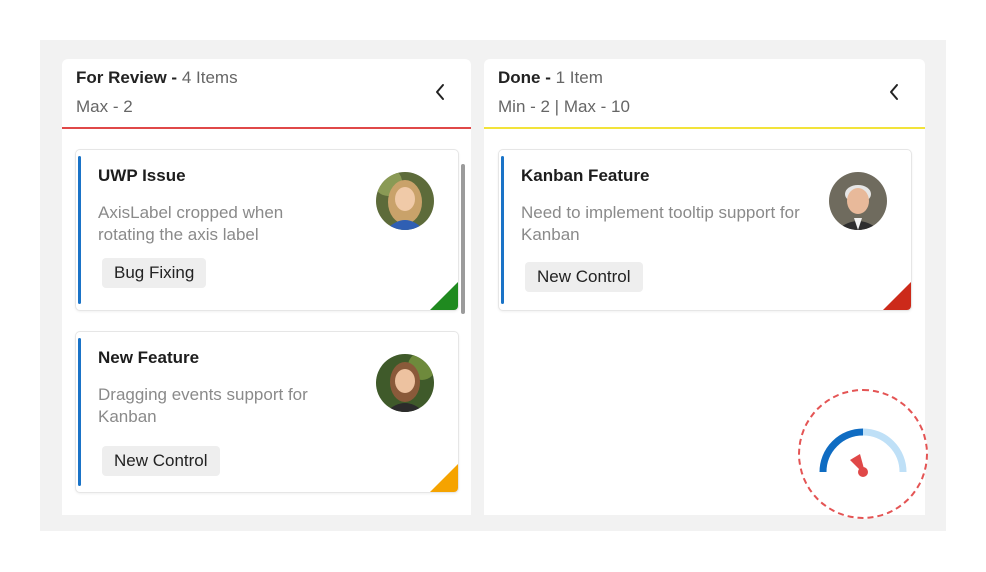 This screenshot has width=986, height=572. I want to click on column-title: For Review -, so click(127, 77).